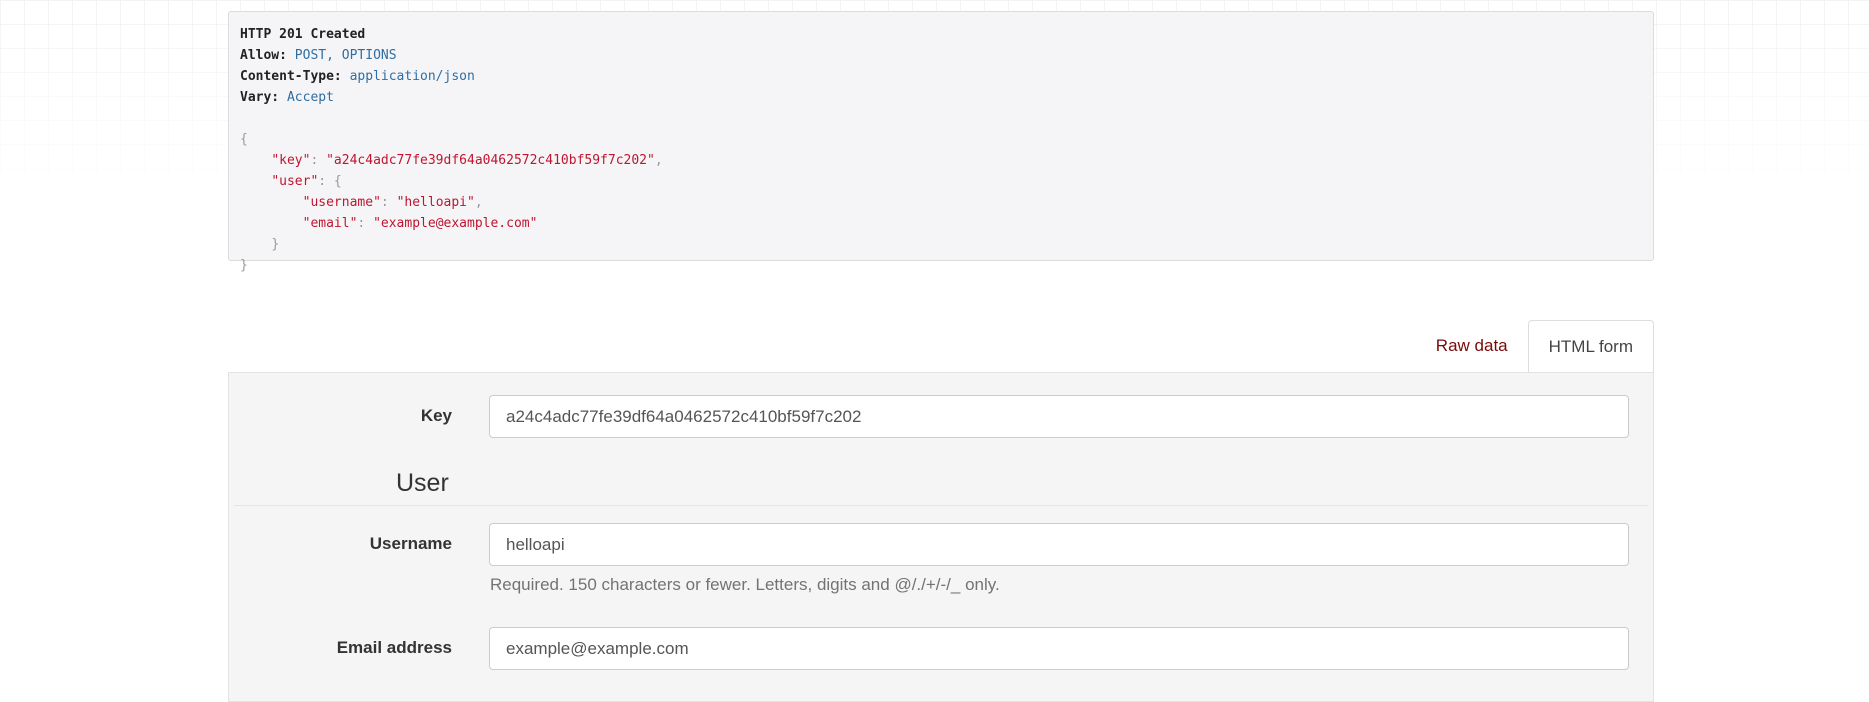  Describe the element at coordinates (1059, 416) in the screenshot. I see `key-input: a24c4adc77fe39df64a0462572c410bf59f7c202` at that location.